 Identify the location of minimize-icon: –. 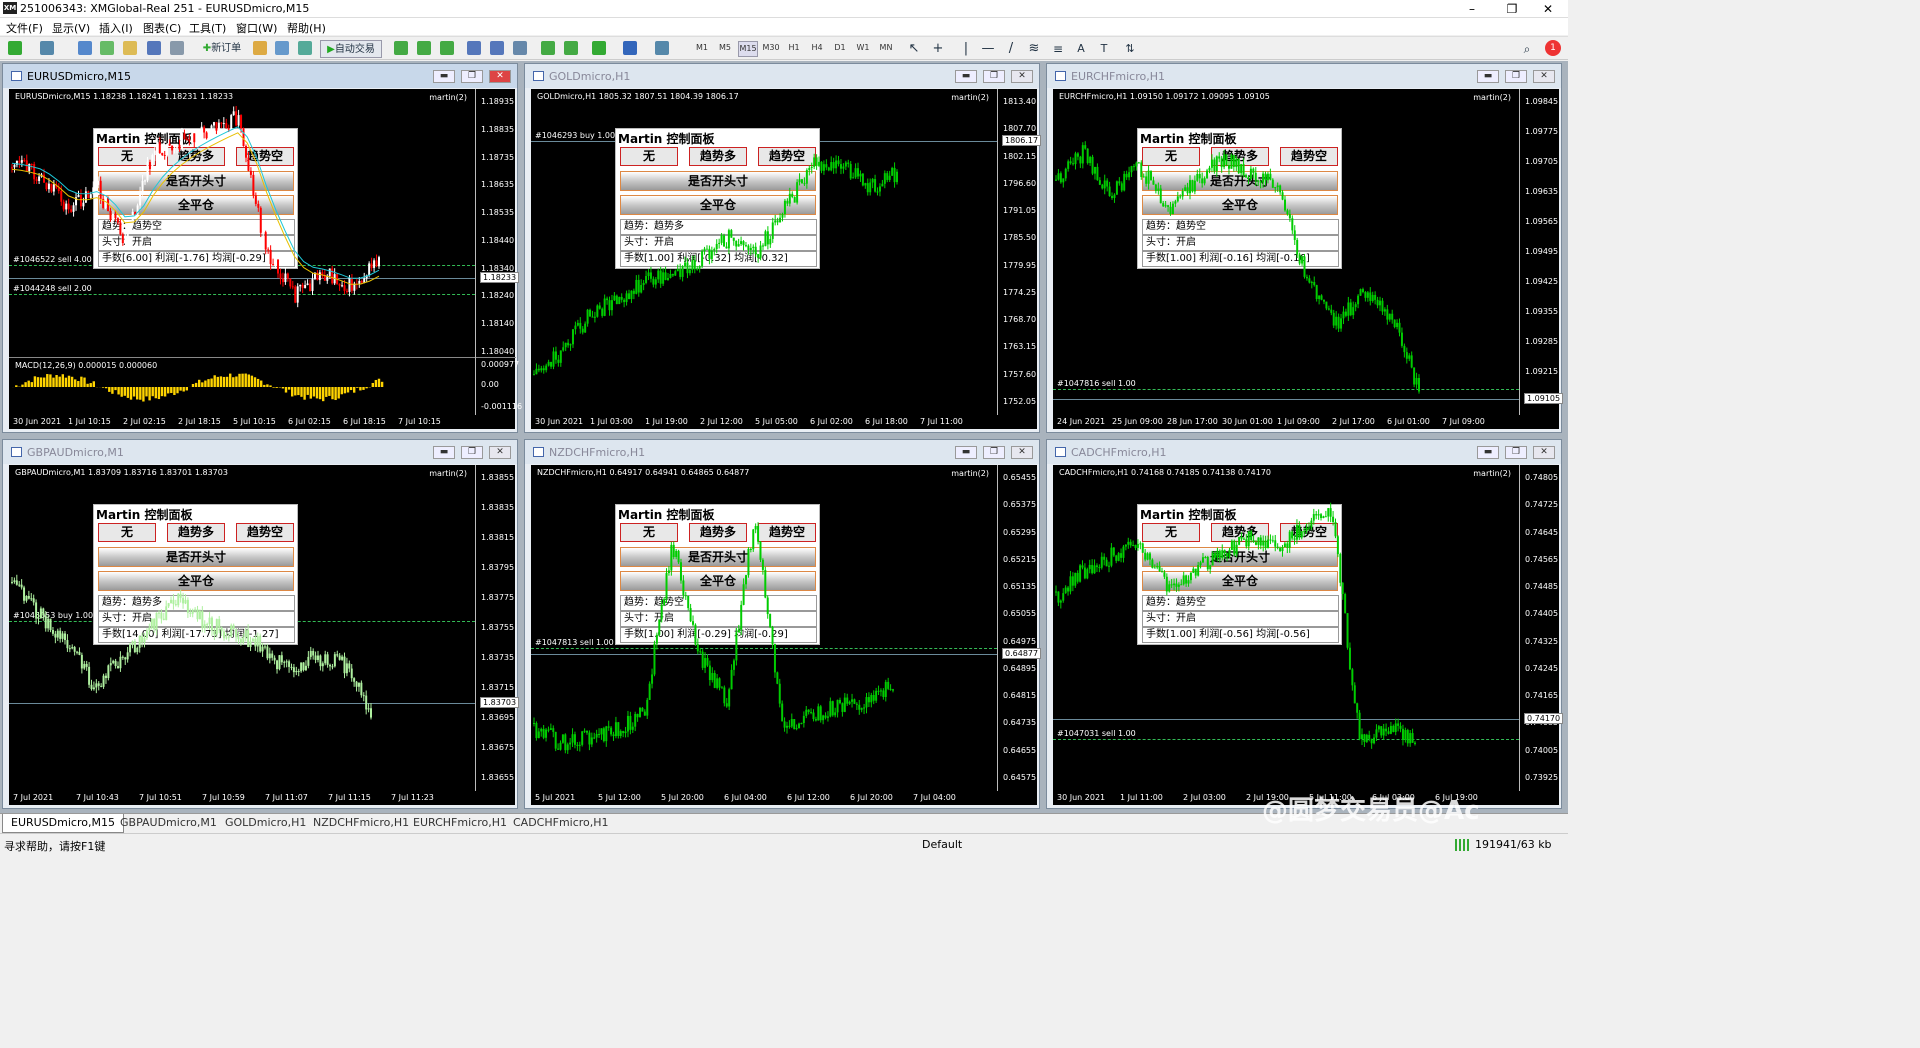
(1472, 9).